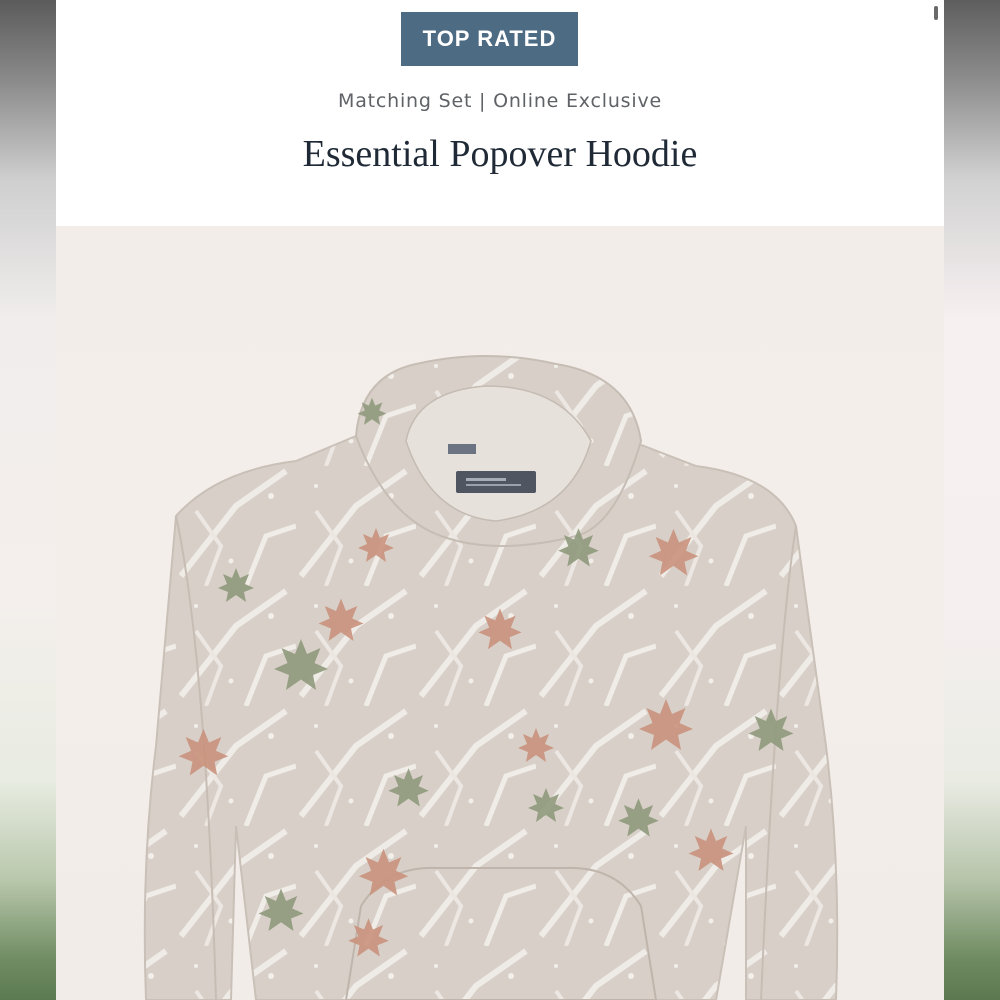 The width and height of the screenshot is (1000, 1000). What do you see at coordinates (972, 500) in the screenshot?
I see `right-blur-gutter` at bounding box center [972, 500].